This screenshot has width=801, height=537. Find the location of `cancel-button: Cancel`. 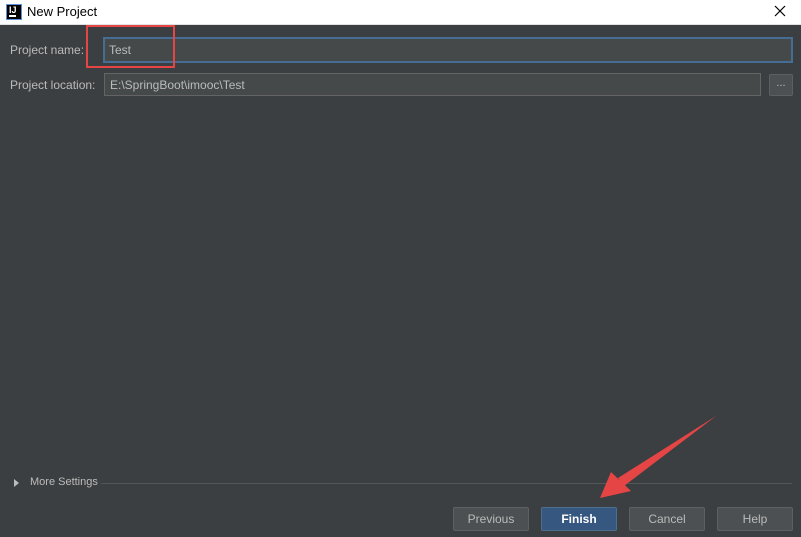

cancel-button: Cancel is located at coordinates (667, 519).